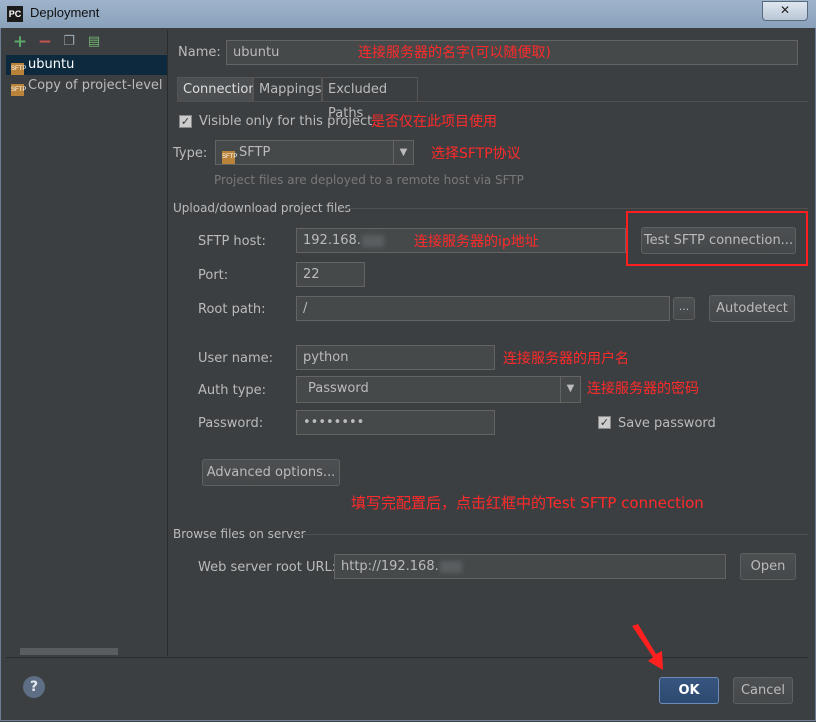  Describe the element at coordinates (286, 121) in the screenshot. I see `visible-only-label: Visible only for this project` at that location.